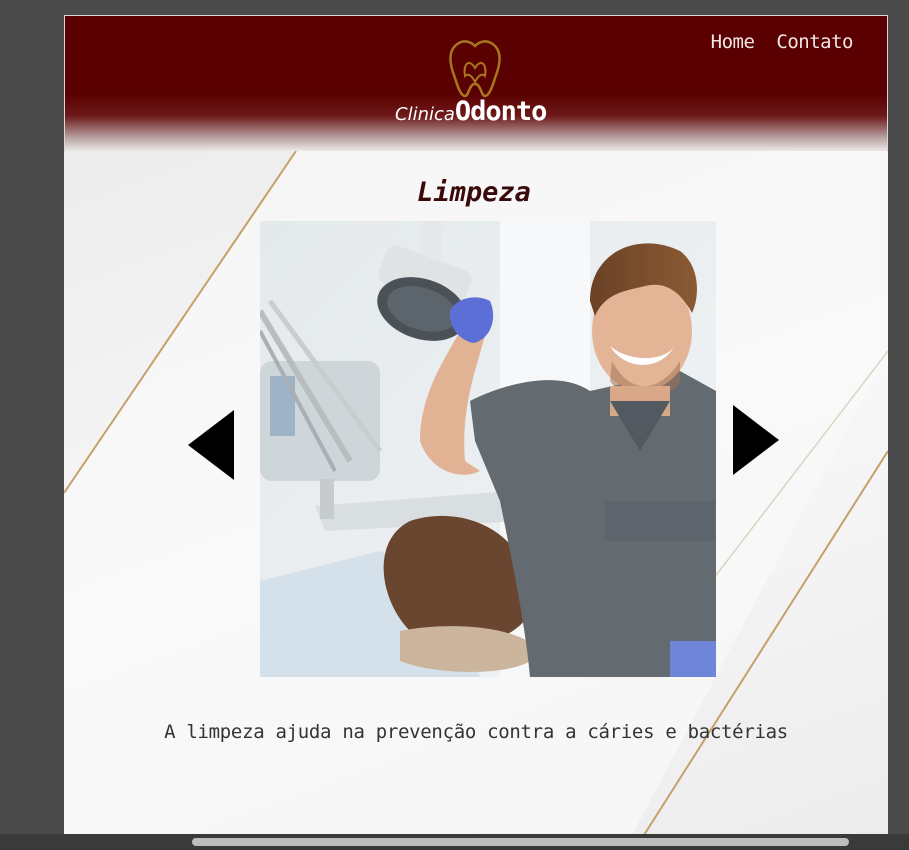  Describe the element at coordinates (474, 192) in the screenshot. I see `slide-title: Limpeza` at that location.